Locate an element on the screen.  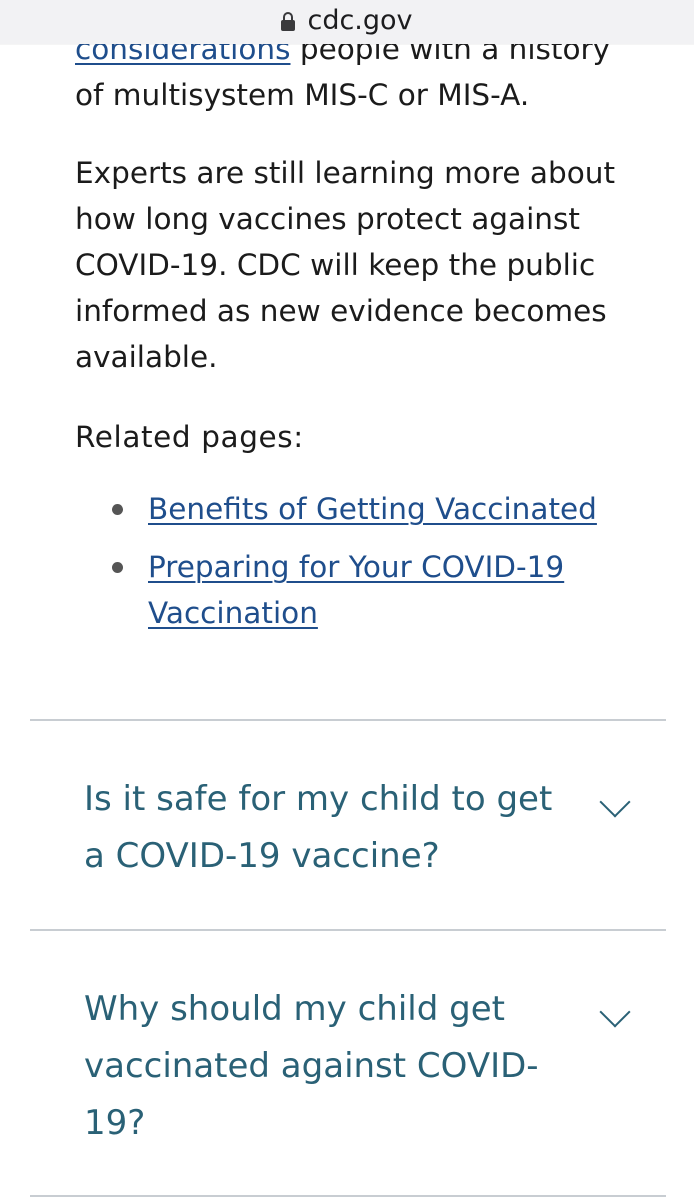
lock-icon is located at coordinates (288, 21).